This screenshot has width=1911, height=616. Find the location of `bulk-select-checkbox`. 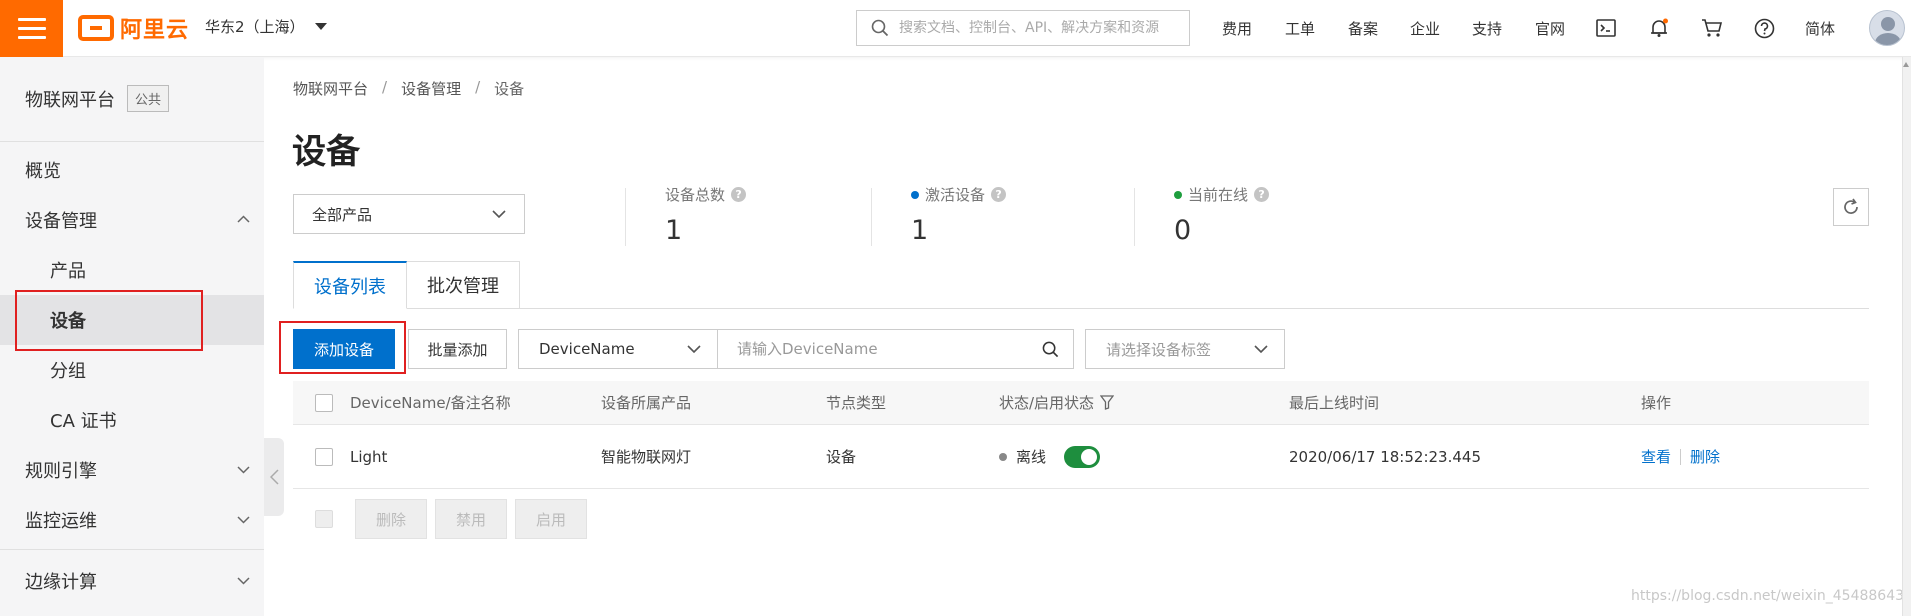

bulk-select-checkbox is located at coordinates (324, 519).